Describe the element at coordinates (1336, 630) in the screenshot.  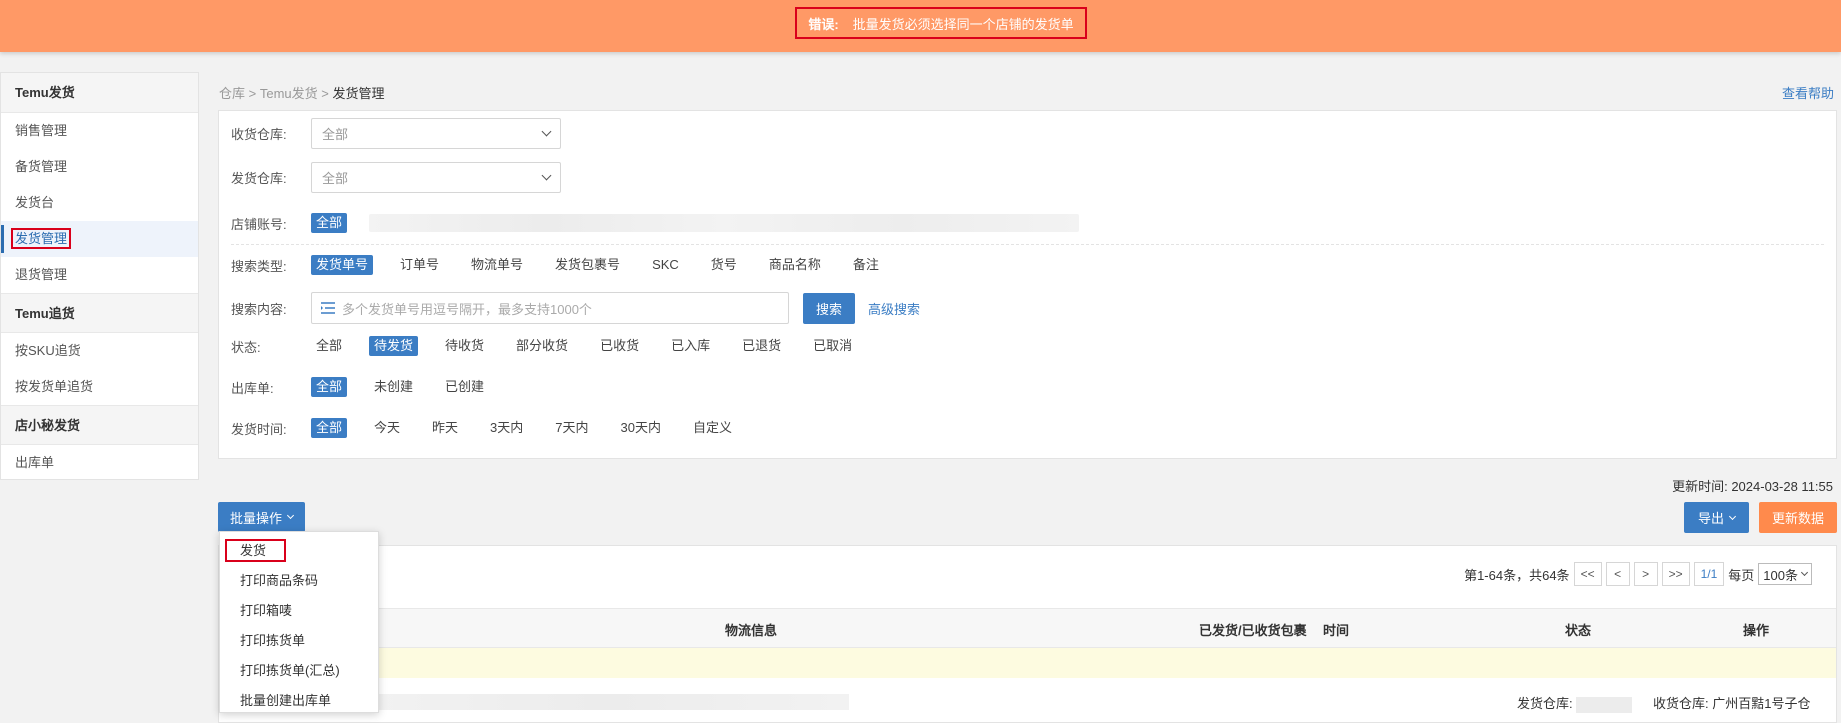
I see `col-time: 时间` at that location.